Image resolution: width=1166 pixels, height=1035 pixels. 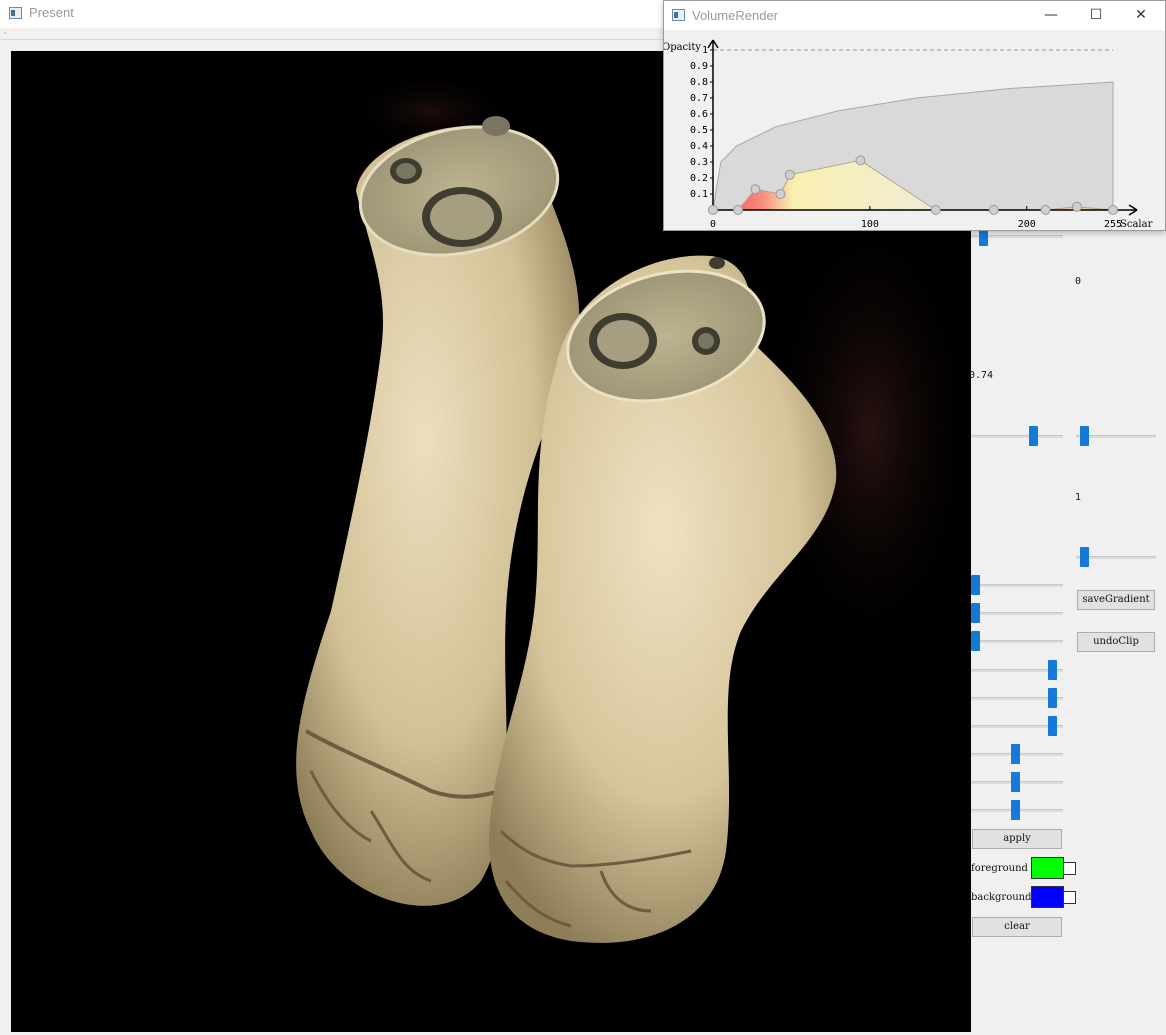 What do you see at coordinates (5, 34) in the screenshot?
I see `menu-marker: ·` at bounding box center [5, 34].